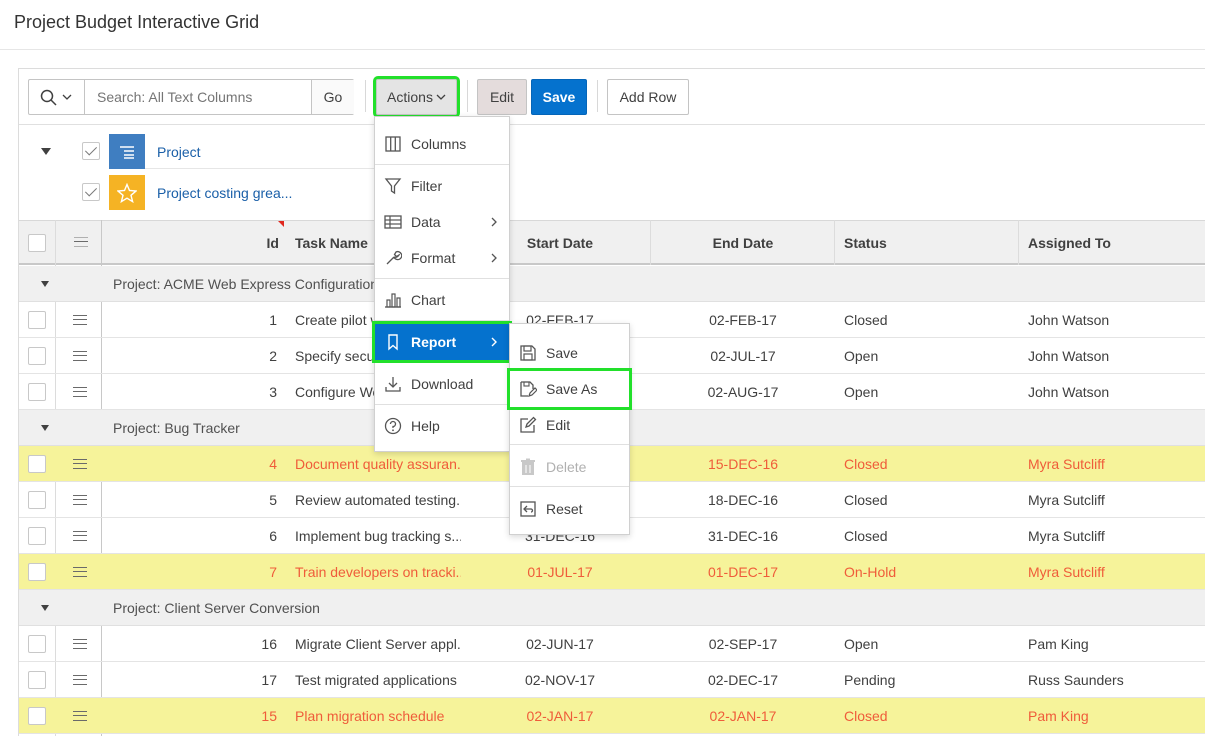  I want to click on cell-end-date: 02-FEB-17, so click(743, 320).